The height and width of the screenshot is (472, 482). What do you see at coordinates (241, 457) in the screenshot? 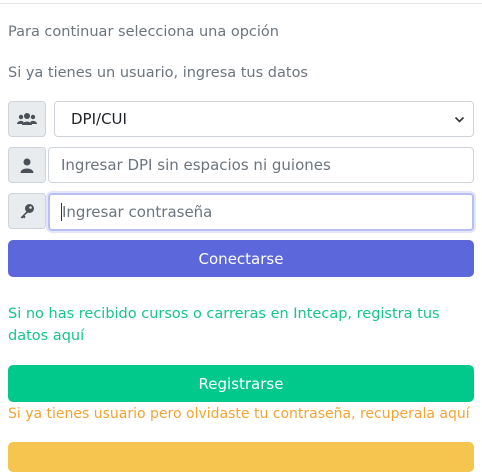
I see `recover-password-button` at bounding box center [241, 457].